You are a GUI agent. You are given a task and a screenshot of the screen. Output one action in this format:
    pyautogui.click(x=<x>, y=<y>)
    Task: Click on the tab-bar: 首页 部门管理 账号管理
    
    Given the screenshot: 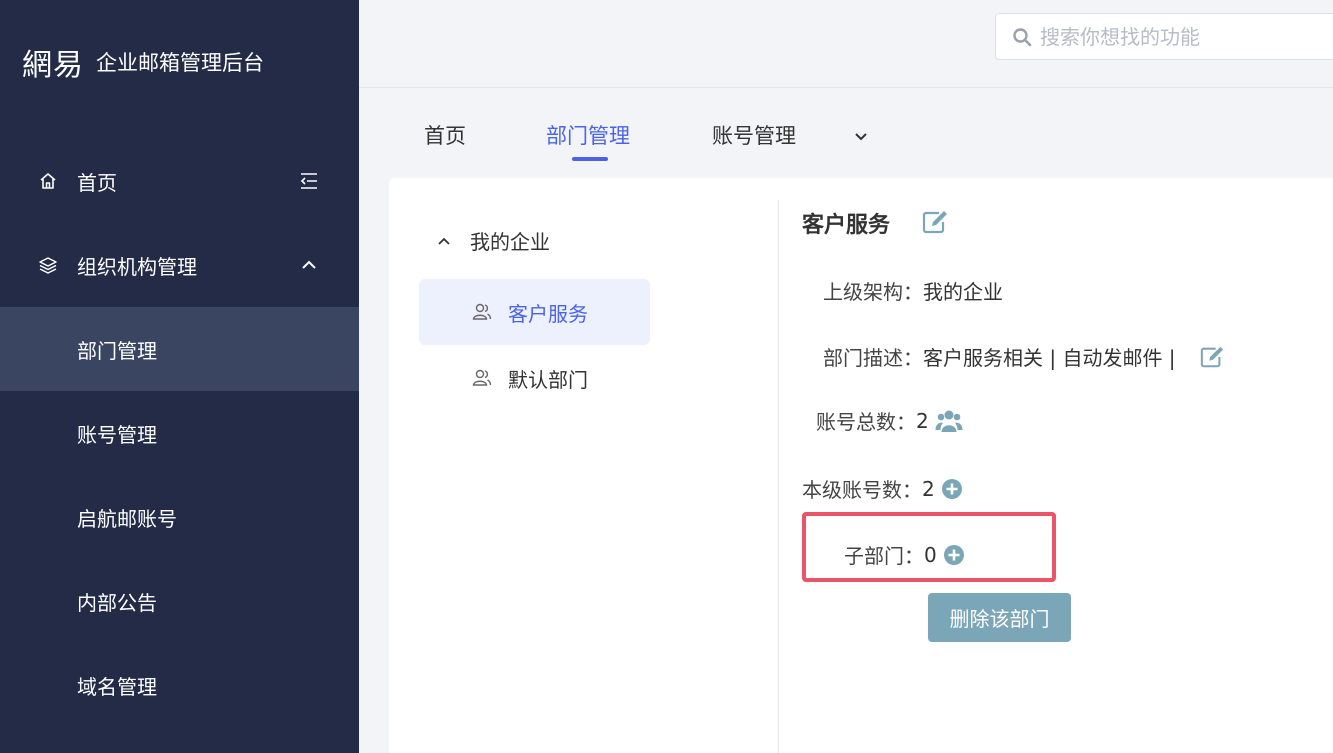 What is the action you would take?
    pyautogui.click(x=846, y=133)
    